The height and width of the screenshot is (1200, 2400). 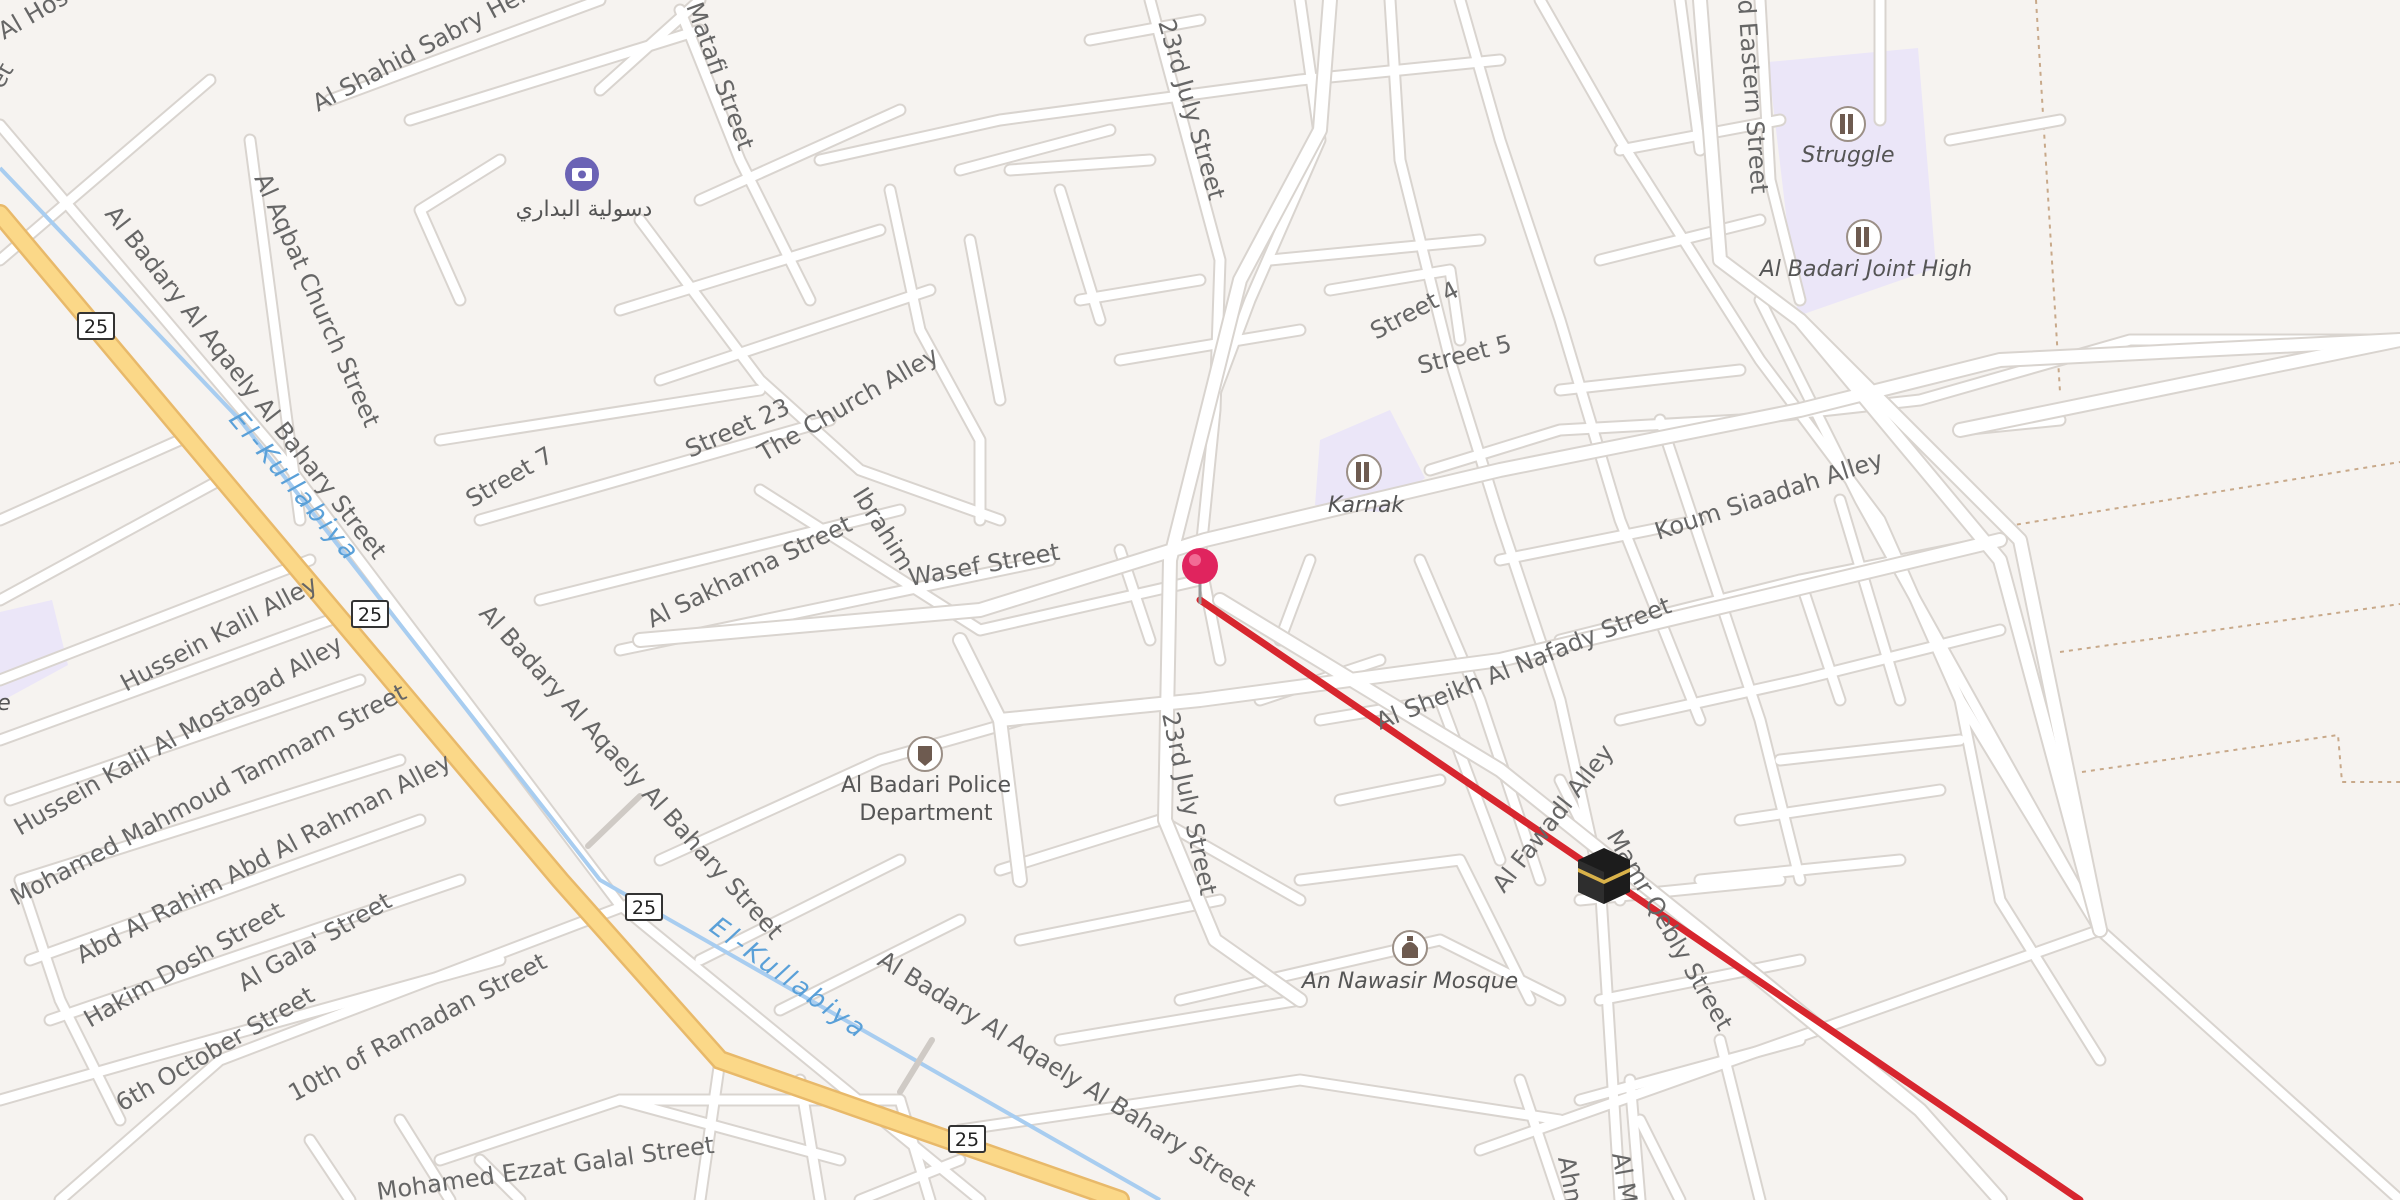 What do you see at coordinates (719, 77) in the screenshot?
I see `street-label: Matafi Street` at bounding box center [719, 77].